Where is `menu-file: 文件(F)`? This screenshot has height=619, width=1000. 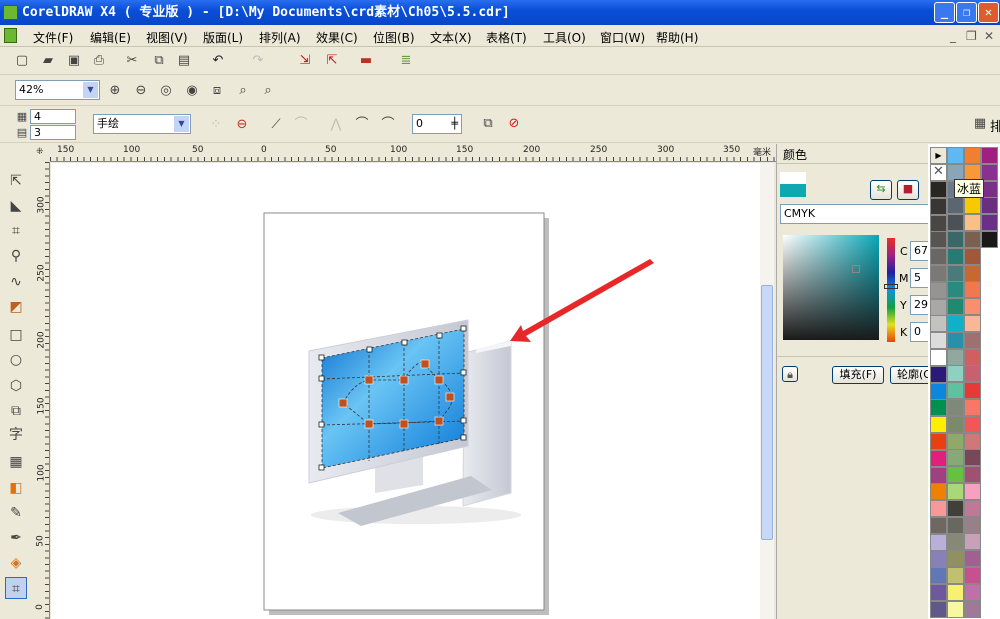 menu-file: 文件(F) is located at coordinates (53, 37).